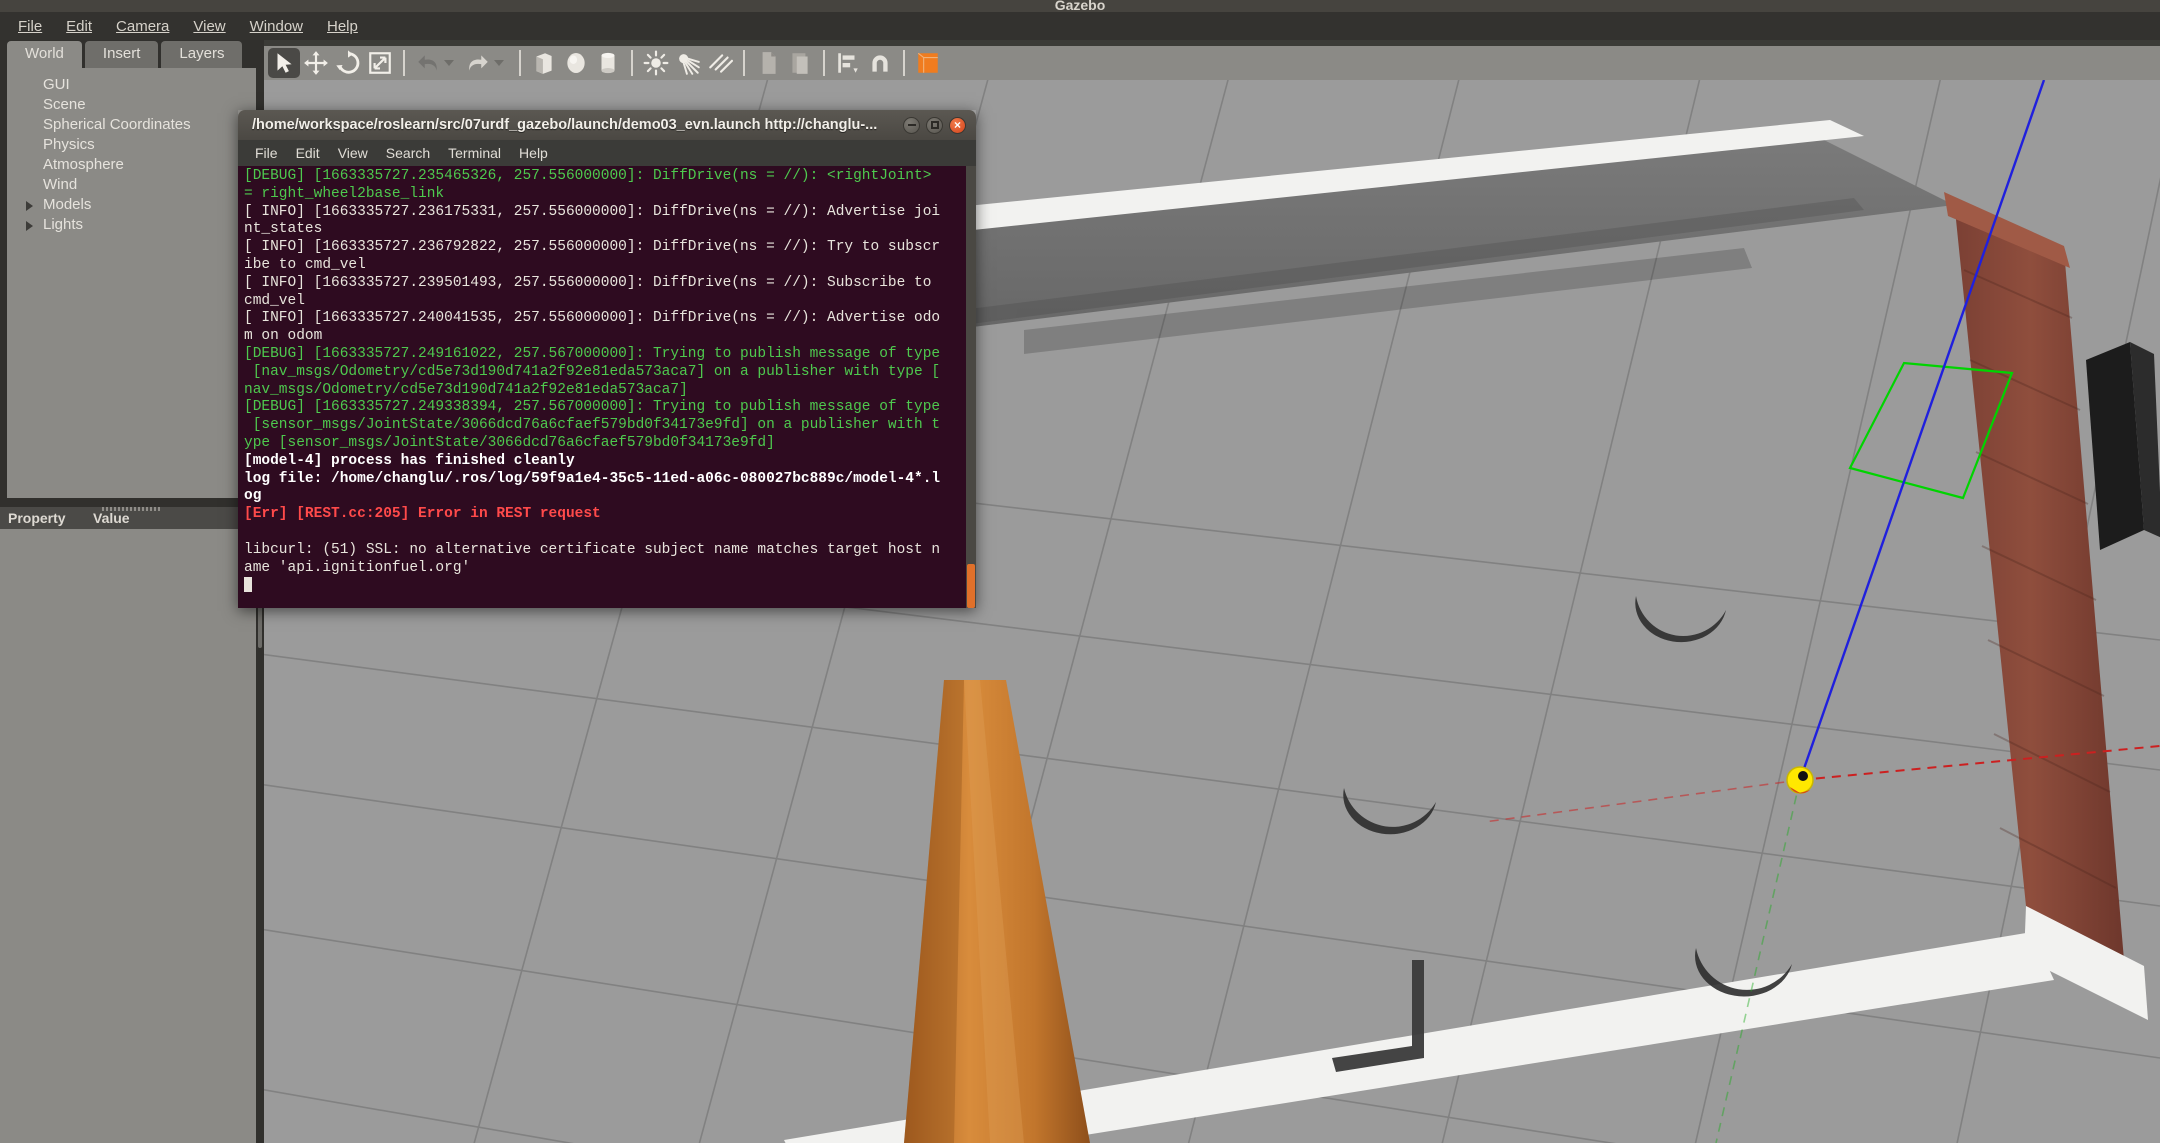 The height and width of the screenshot is (1143, 2160). What do you see at coordinates (971, 387) in the screenshot?
I see `terminal-scrollbar` at bounding box center [971, 387].